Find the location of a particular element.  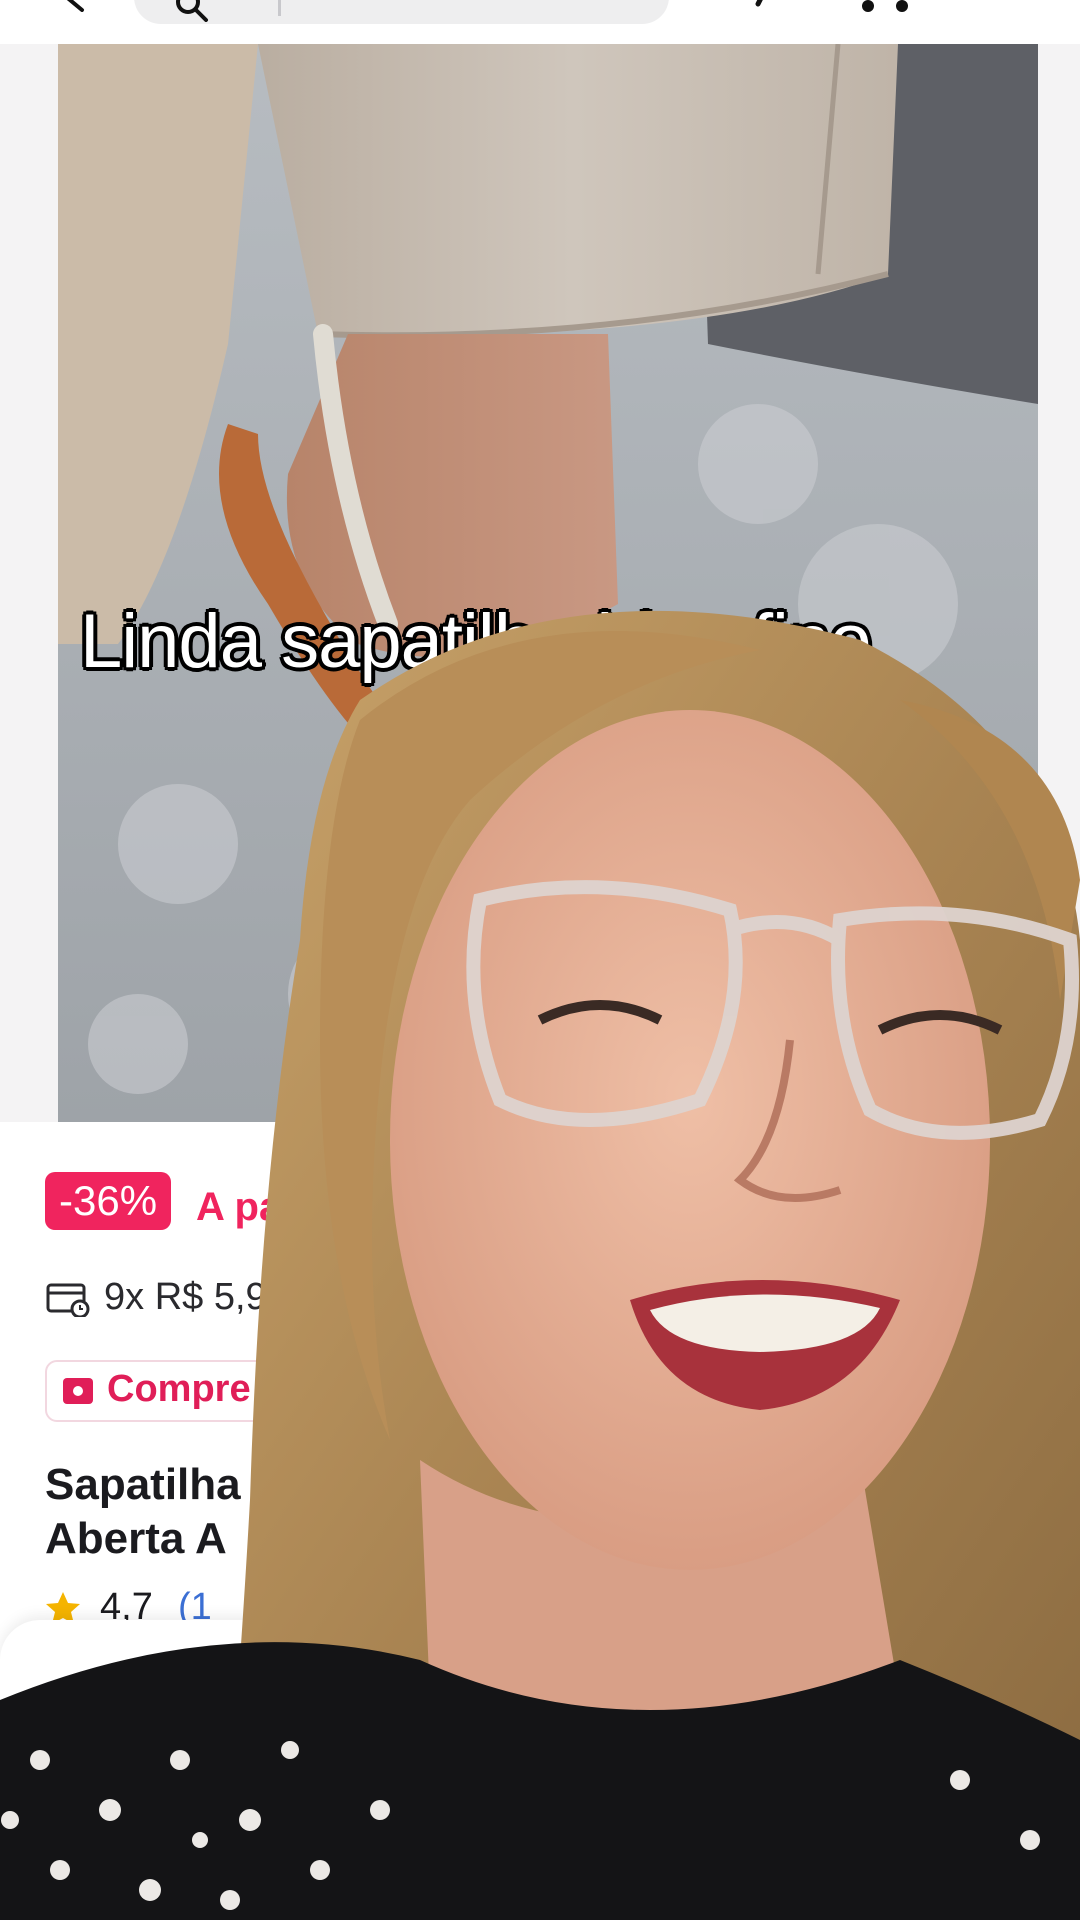

search-icon is located at coordinates (192, 11).